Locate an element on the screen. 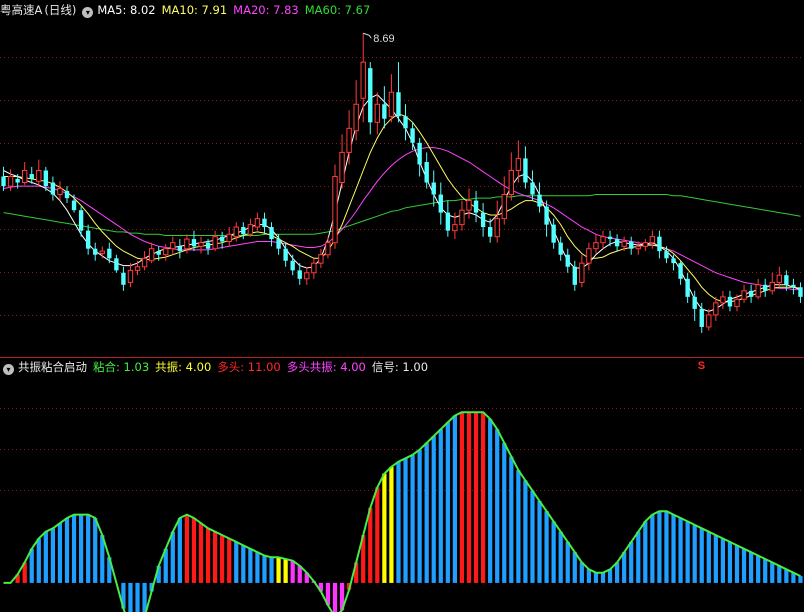  ma60-readout: MA60: 7.67 is located at coordinates (337, 10).